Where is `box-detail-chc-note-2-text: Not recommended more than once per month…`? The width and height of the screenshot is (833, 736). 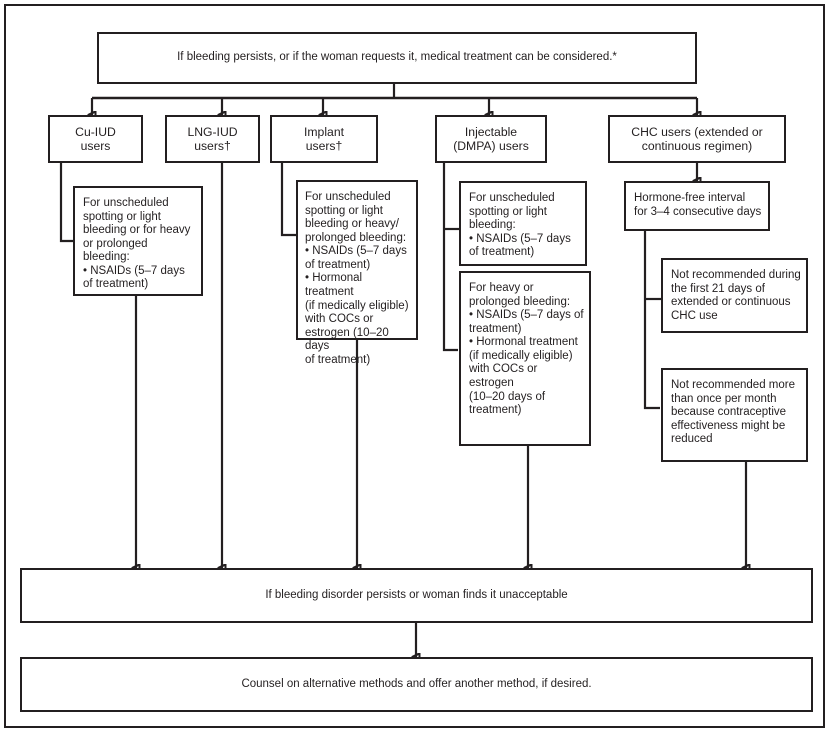
box-detail-chc-note-2-text: Not recommended more than once per month… is located at coordinates (733, 412).